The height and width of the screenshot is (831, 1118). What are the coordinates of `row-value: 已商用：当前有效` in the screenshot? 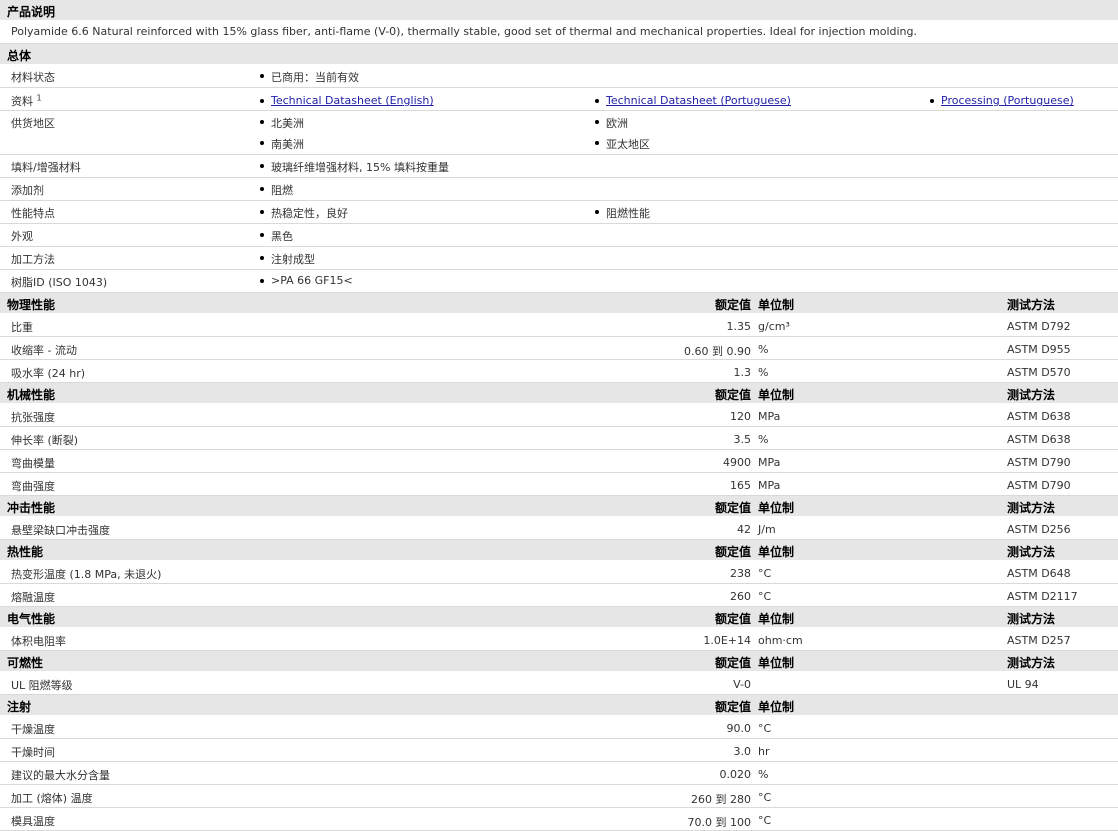 It's located at (309, 77).